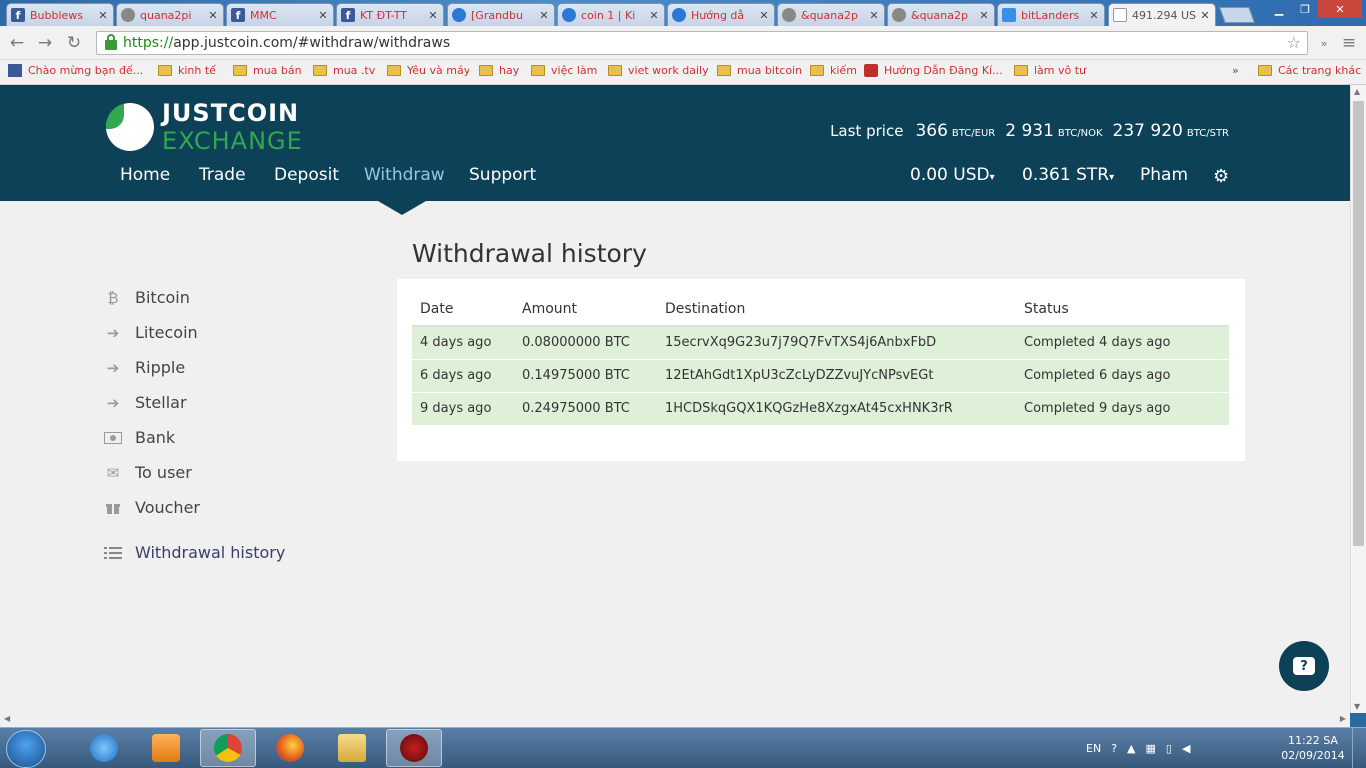  I want to click on browser-tab-active: 491.294 US ✕, so click(1162, 14).